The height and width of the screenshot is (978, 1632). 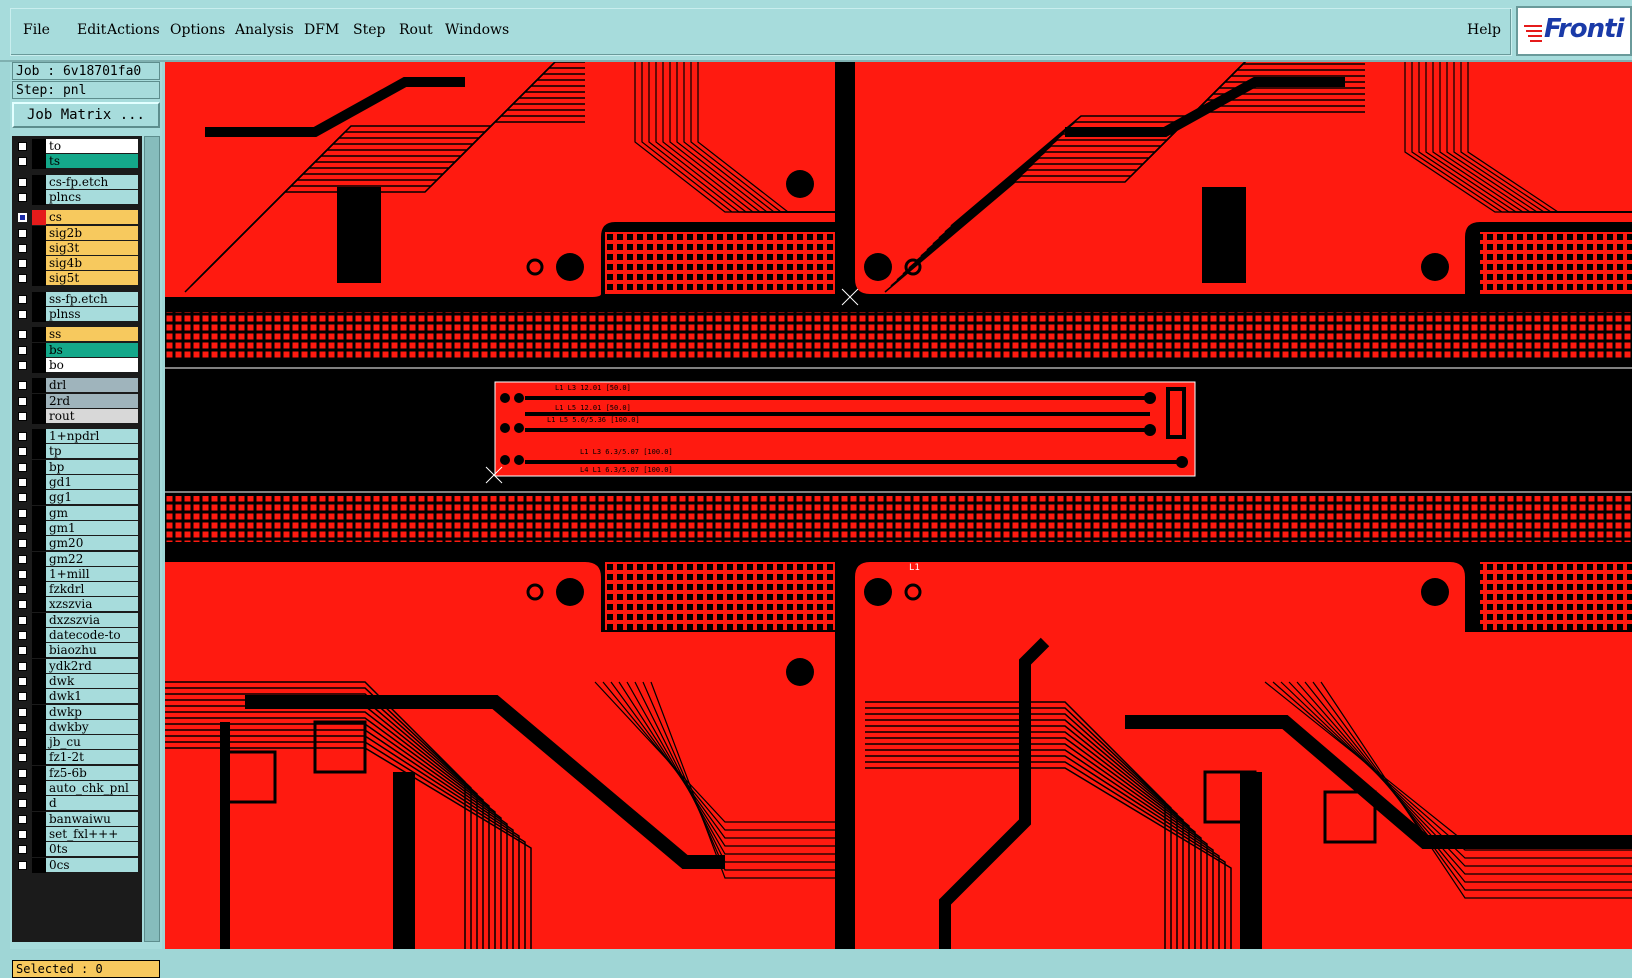 What do you see at coordinates (416, 30) in the screenshot?
I see `menu-rout: Rout` at bounding box center [416, 30].